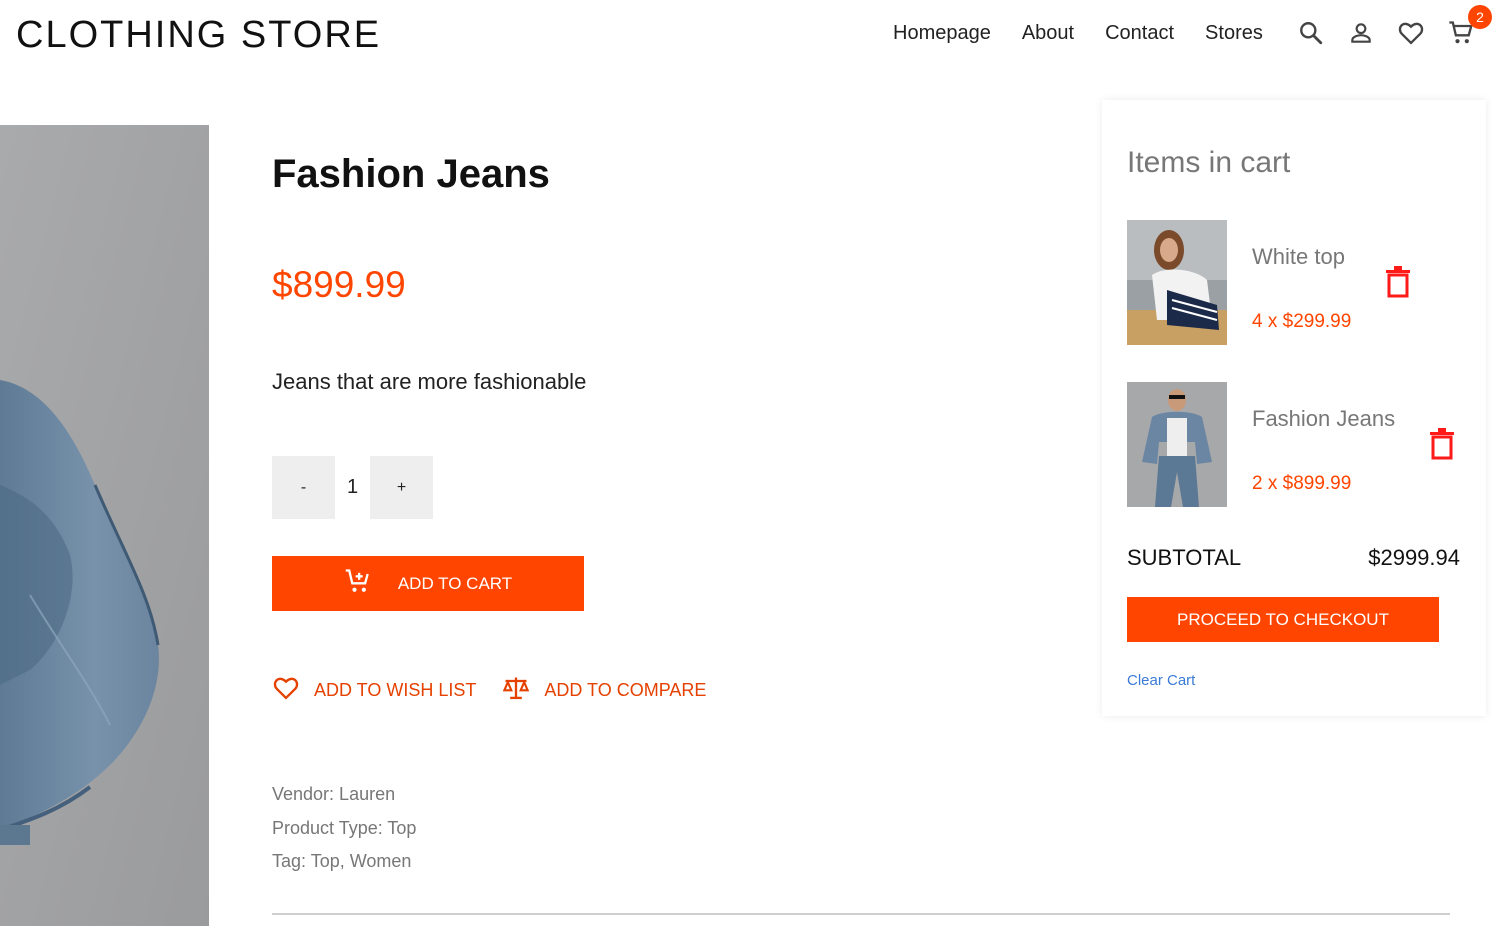 This screenshot has width=1508, height=926. I want to click on compare-label: ADD TO COMPARE, so click(625, 690).